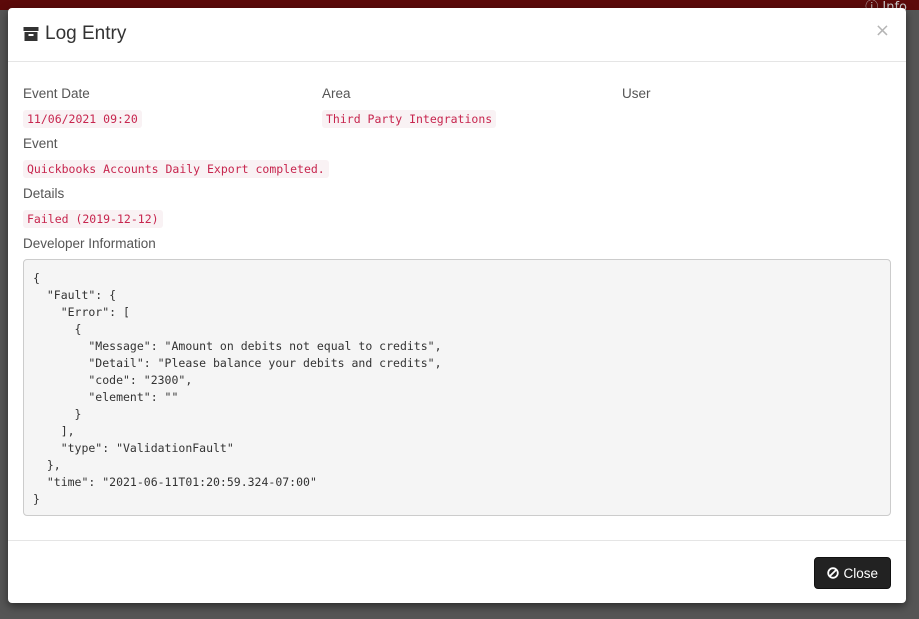 The height and width of the screenshot is (619, 919). What do you see at coordinates (56, 93) in the screenshot?
I see `event-date-label: Event Date` at bounding box center [56, 93].